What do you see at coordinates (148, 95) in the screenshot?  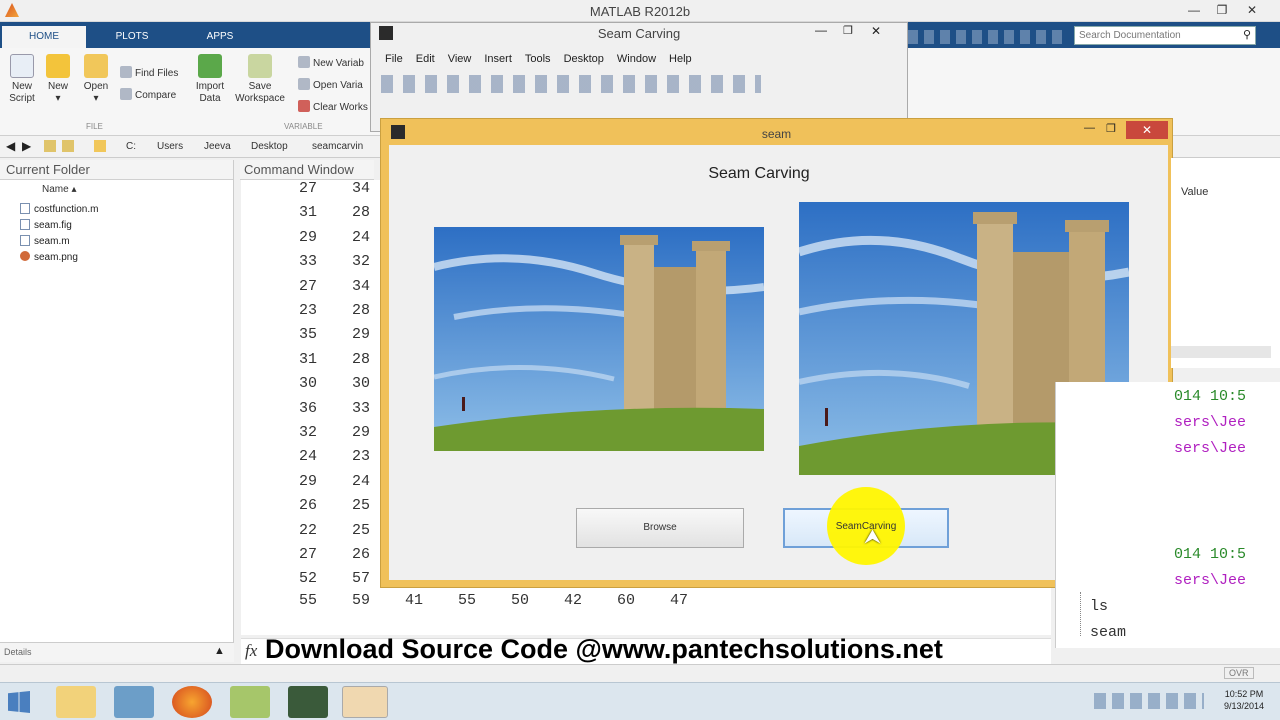 I see `compare-button: Compare` at bounding box center [148, 95].